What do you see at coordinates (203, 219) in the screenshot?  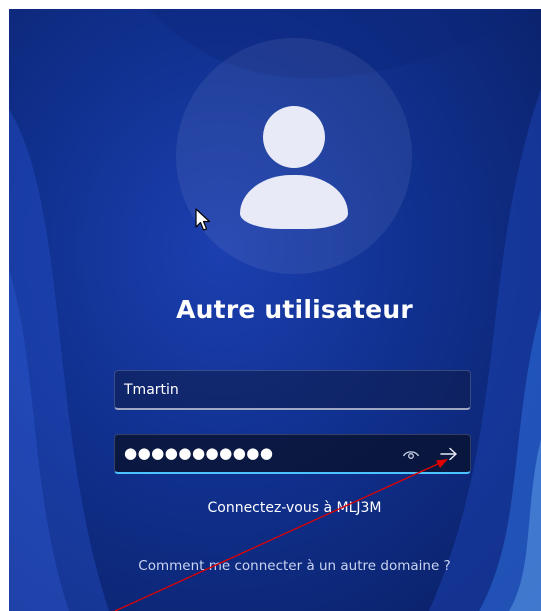 I see `mouse-cursor-icon` at bounding box center [203, 219].